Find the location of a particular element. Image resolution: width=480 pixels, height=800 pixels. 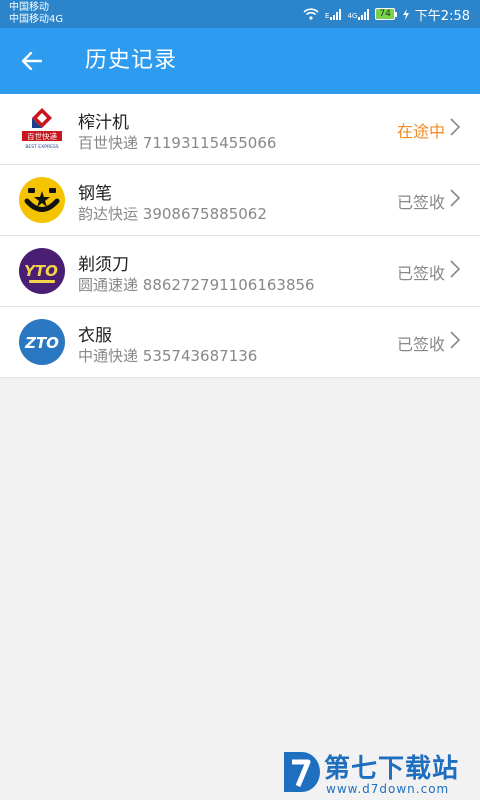

item-name: 剃须刀 is located at coordinates (103, 265).